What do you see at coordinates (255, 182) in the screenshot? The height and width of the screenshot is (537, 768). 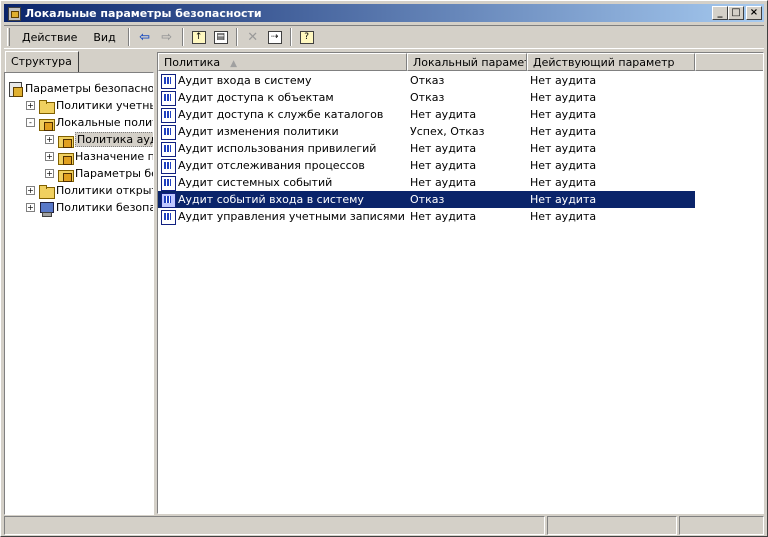 I see `policy-name: Аудит системных событий` at bounding box center [255, 182].